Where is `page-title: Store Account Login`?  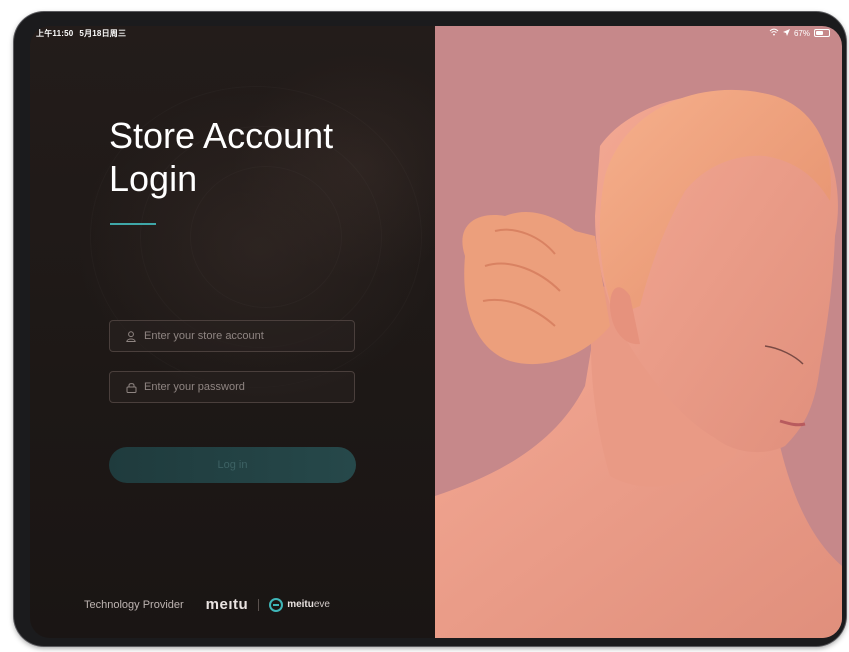
page-title: Store Account Login is located at coordinates (259, 157).